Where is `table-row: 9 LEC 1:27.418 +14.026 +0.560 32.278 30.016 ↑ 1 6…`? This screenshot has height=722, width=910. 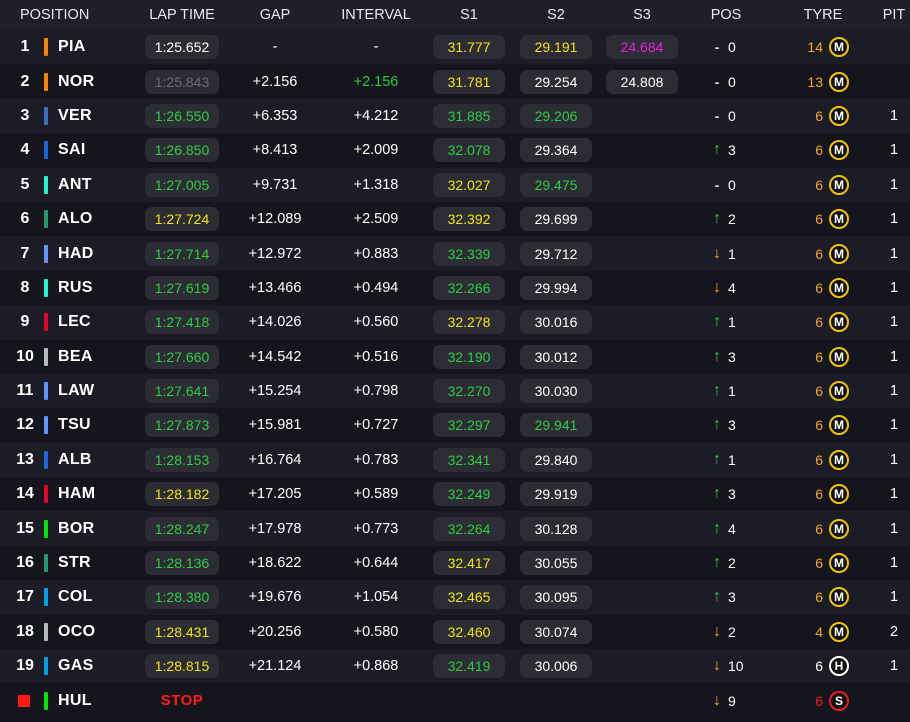
table-row: 9 LEC 1:27.418 +14.026 +0.560 32.278 30.016 ↑ 1 6… is located at coordinates (455, 322).